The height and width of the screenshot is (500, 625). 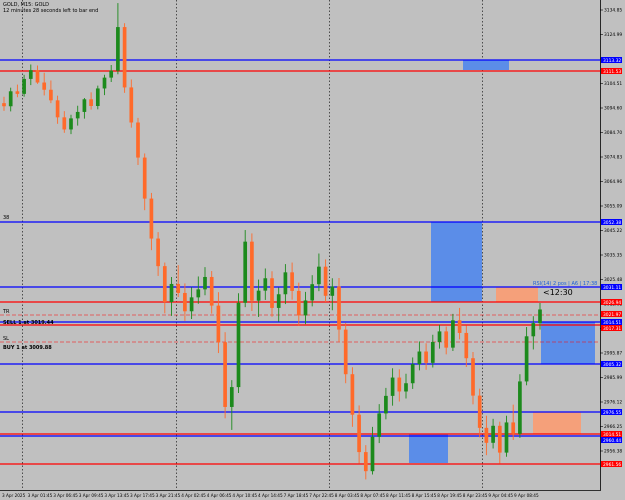 I want to click on take-profit-zone, so click(x=517, y=294).